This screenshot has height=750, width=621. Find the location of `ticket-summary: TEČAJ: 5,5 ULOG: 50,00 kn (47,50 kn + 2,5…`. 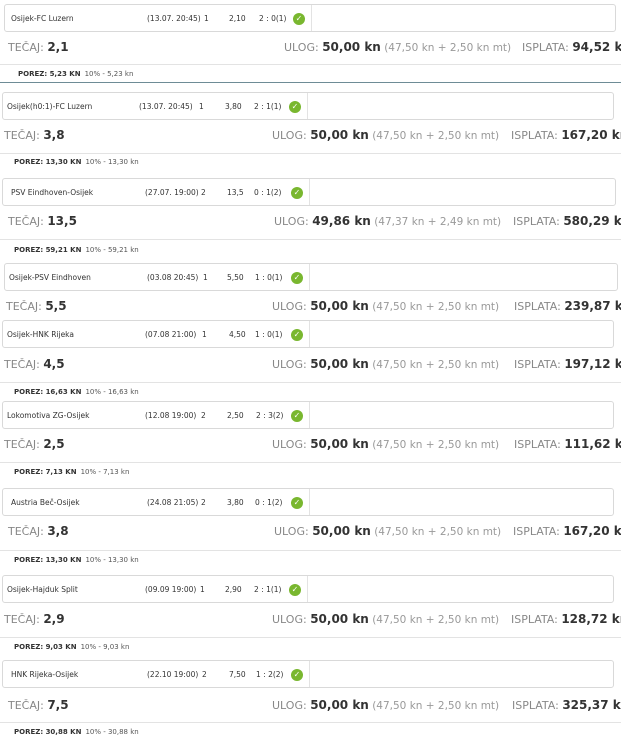

ticket-summary: TEČAJ: 5,5 ULOG: 50,00 kn (47,50 kn + 2,5… is located at coordinates (310, 310).